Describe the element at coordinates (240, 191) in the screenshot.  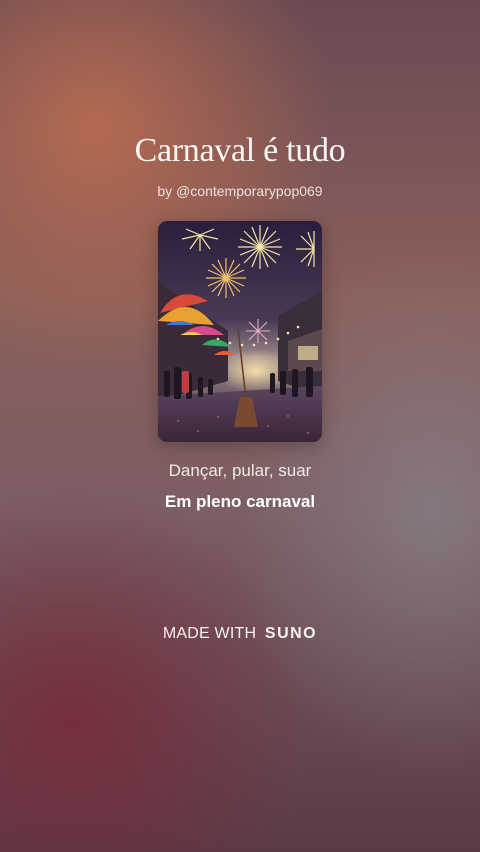
I see `artist-byline: by @contemporarypop069` at that location.